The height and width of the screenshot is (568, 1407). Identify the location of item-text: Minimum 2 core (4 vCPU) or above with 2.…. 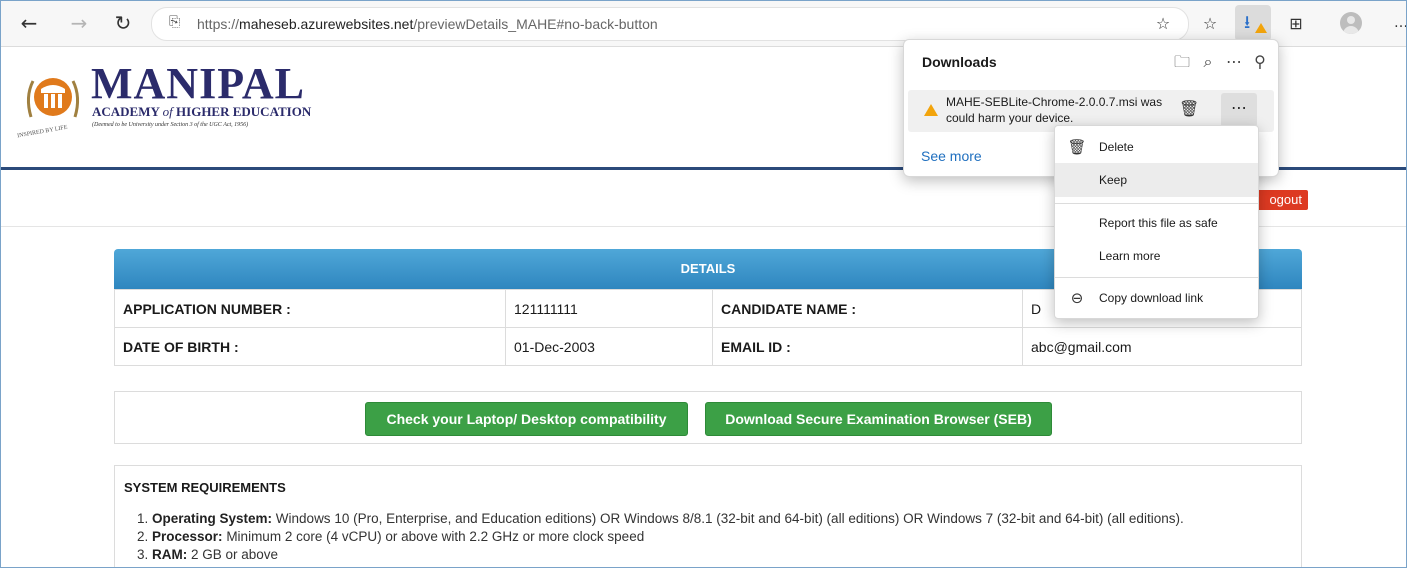
(433, 536).